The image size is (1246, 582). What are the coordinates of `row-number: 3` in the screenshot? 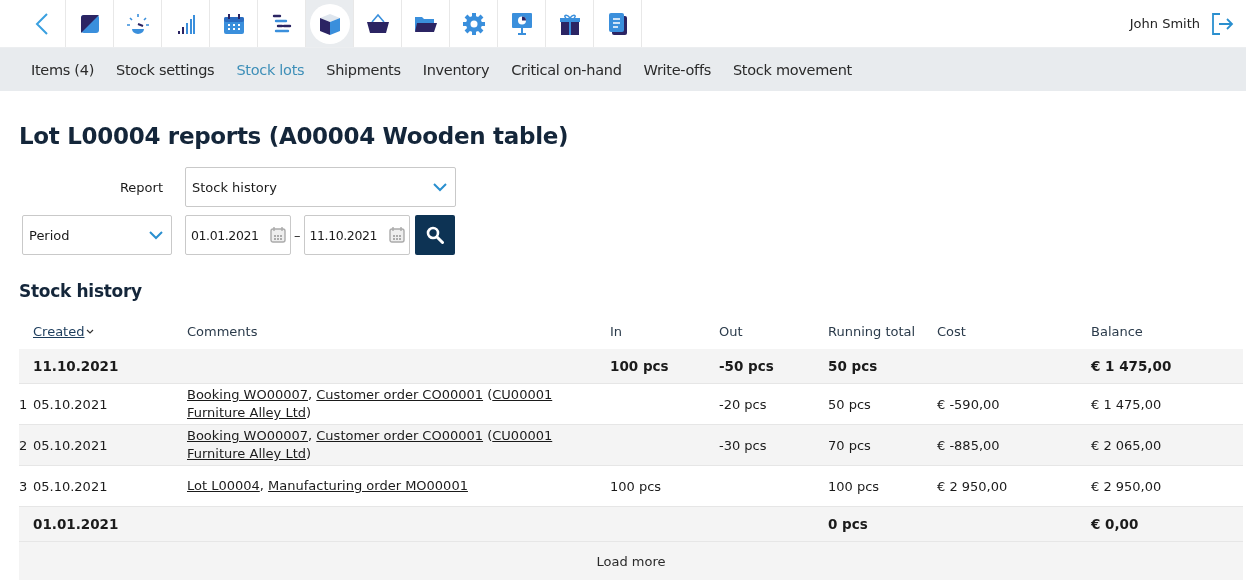 It's located at (23, 486).